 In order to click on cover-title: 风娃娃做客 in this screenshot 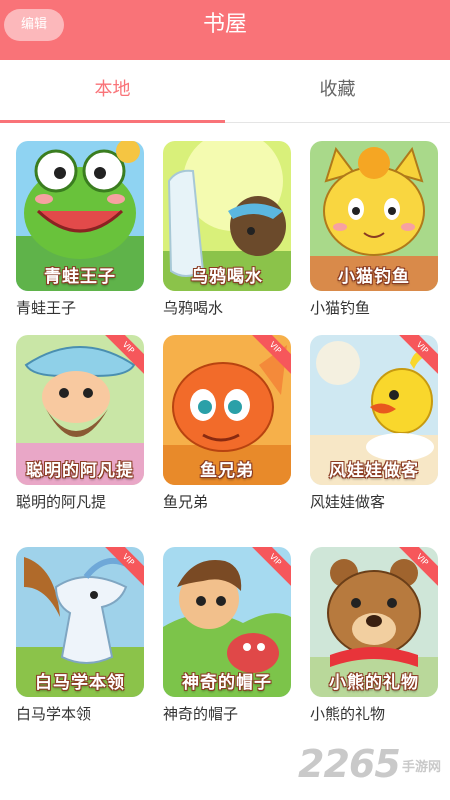, I will do `click(374, 471)`.